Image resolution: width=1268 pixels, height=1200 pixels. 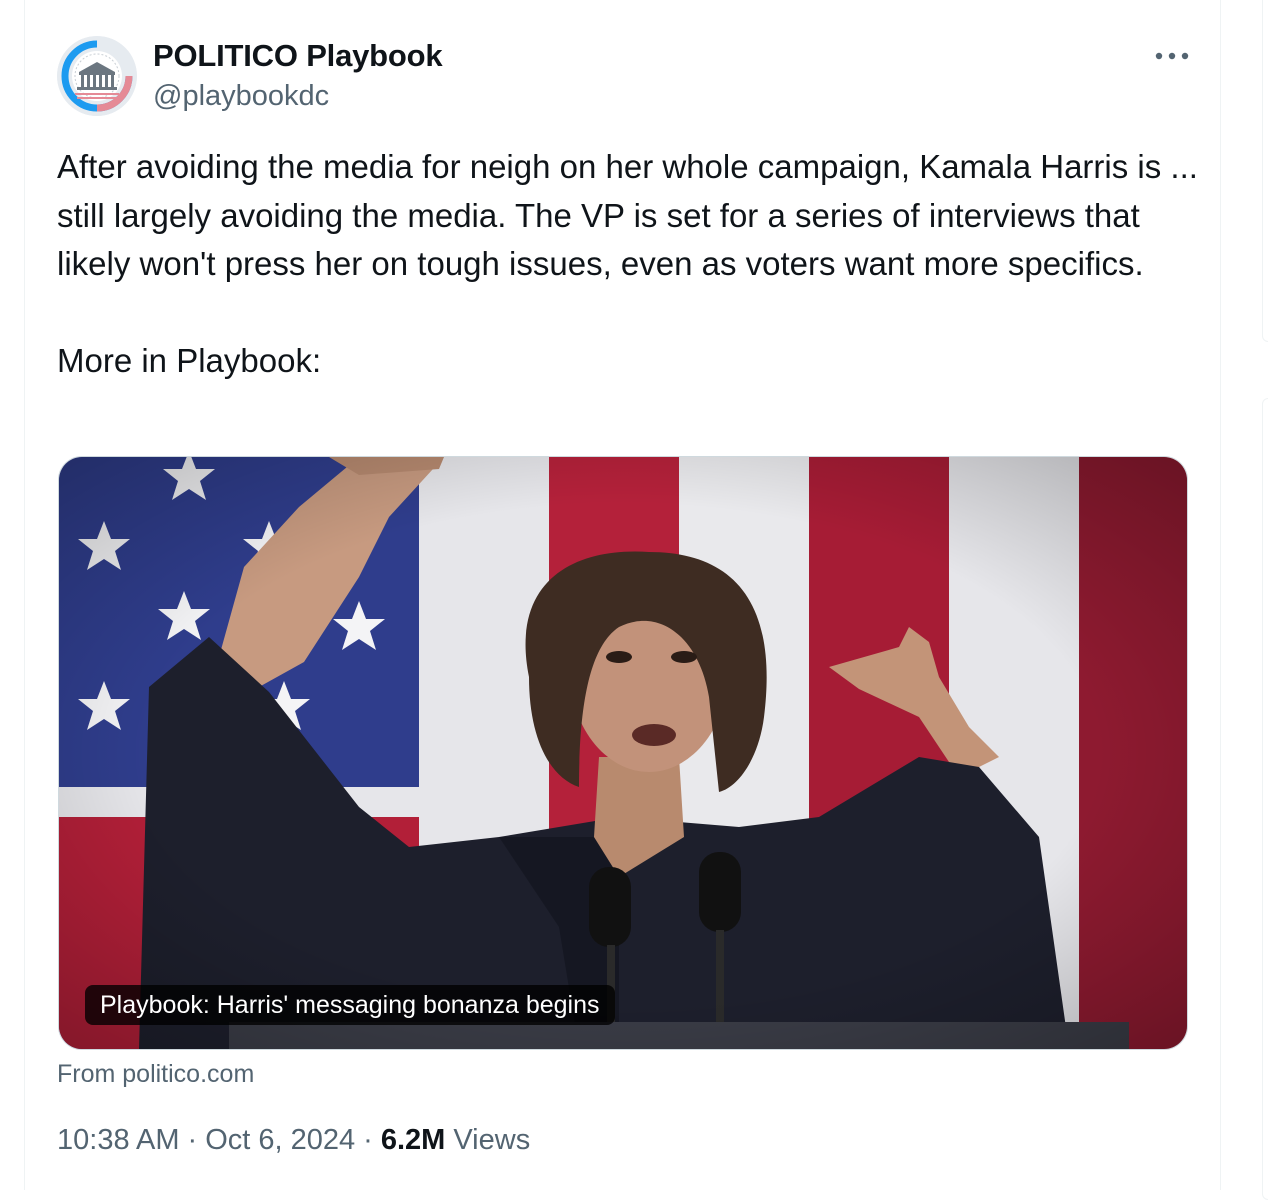 What do you see at coordinates (155, 1074) in the screenshot?
I see `link-source: From politico.com` at bounding box center [155, 1074].